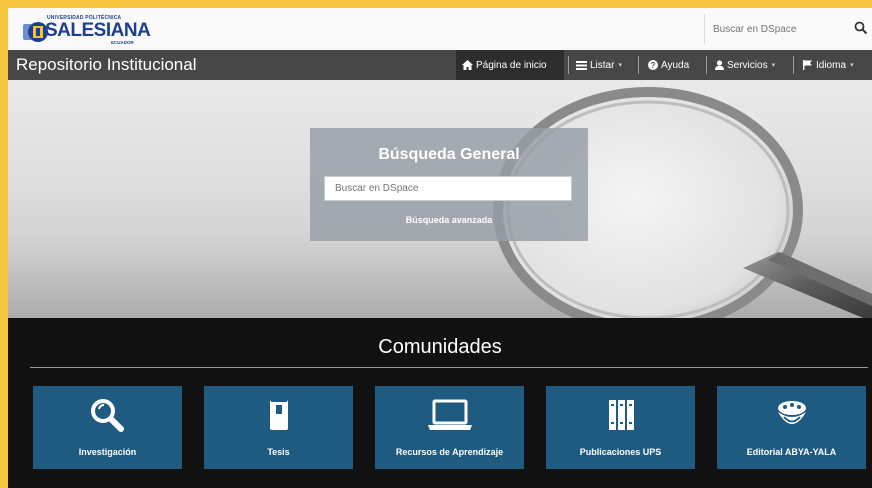  I want to click on logo-main-text: SALESIANA, so click(98, 30).